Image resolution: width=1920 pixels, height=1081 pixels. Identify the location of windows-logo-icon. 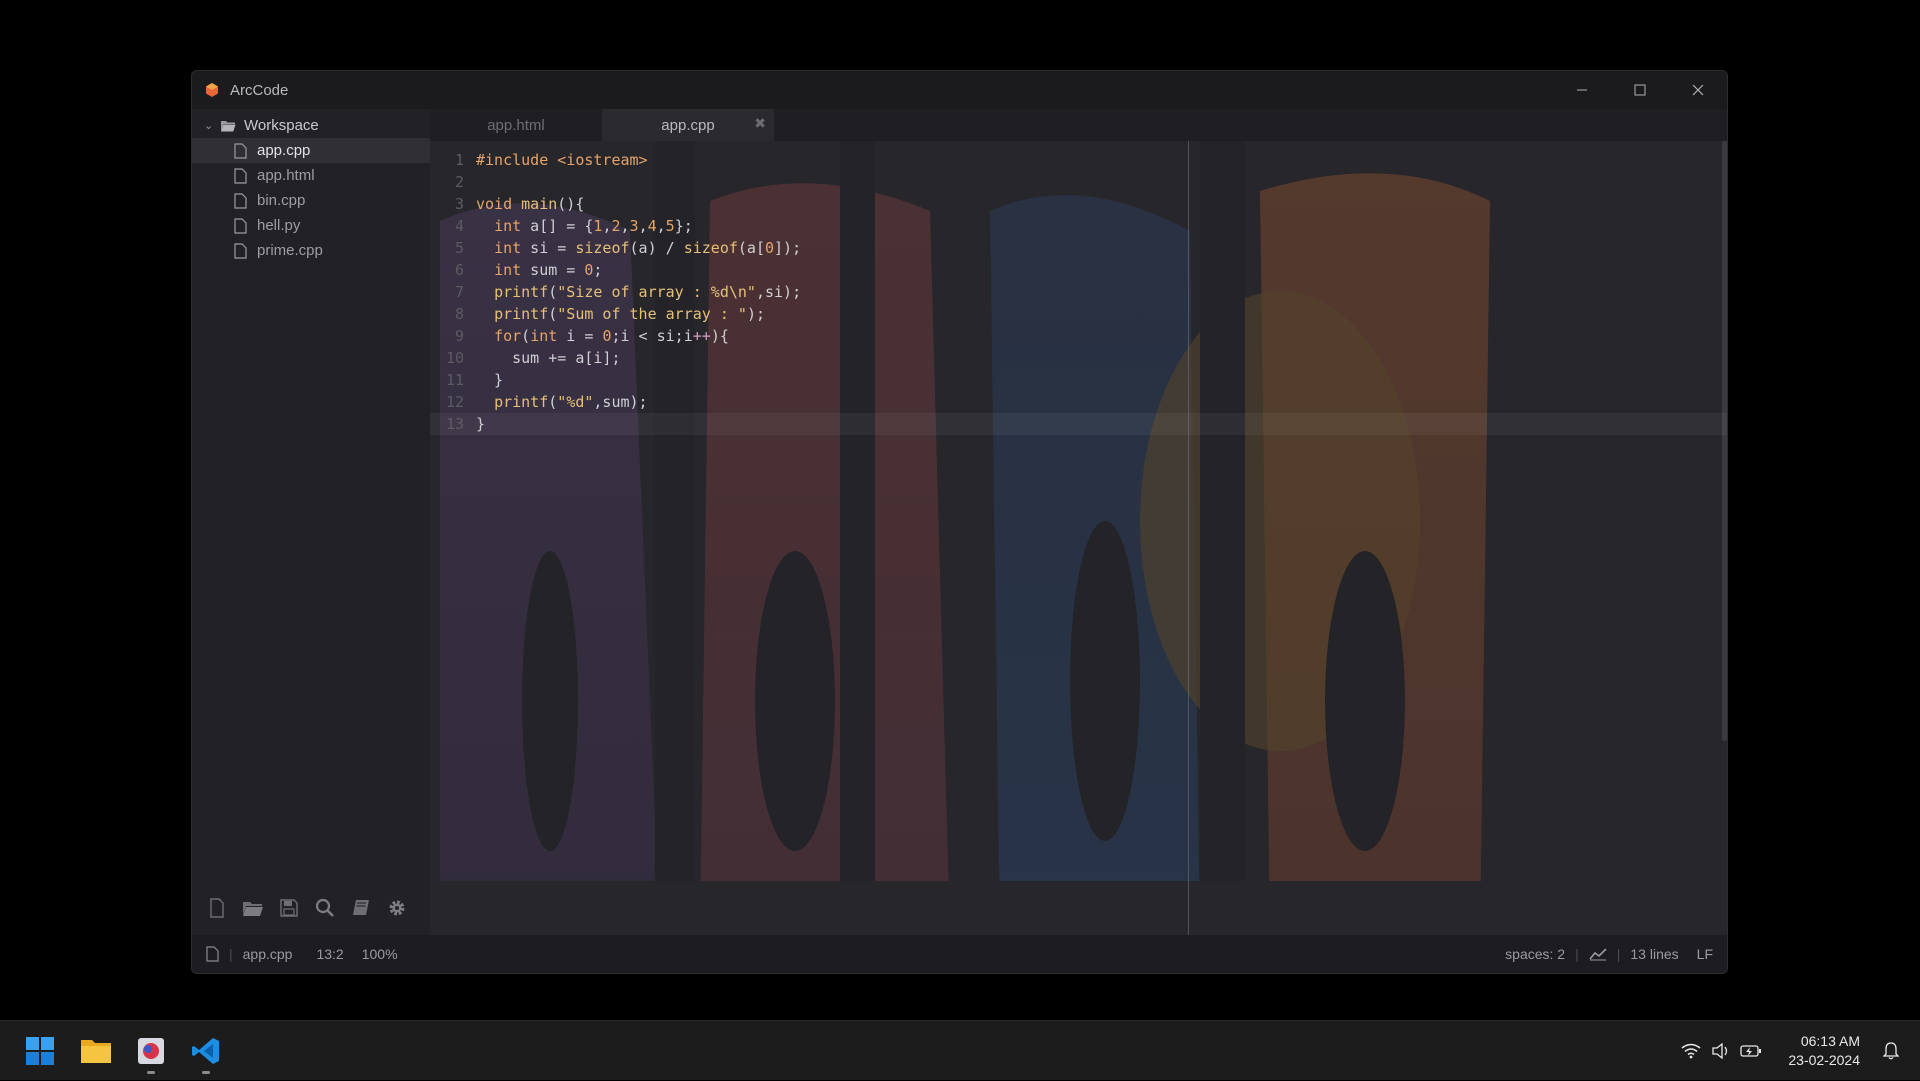
(40, 1051).